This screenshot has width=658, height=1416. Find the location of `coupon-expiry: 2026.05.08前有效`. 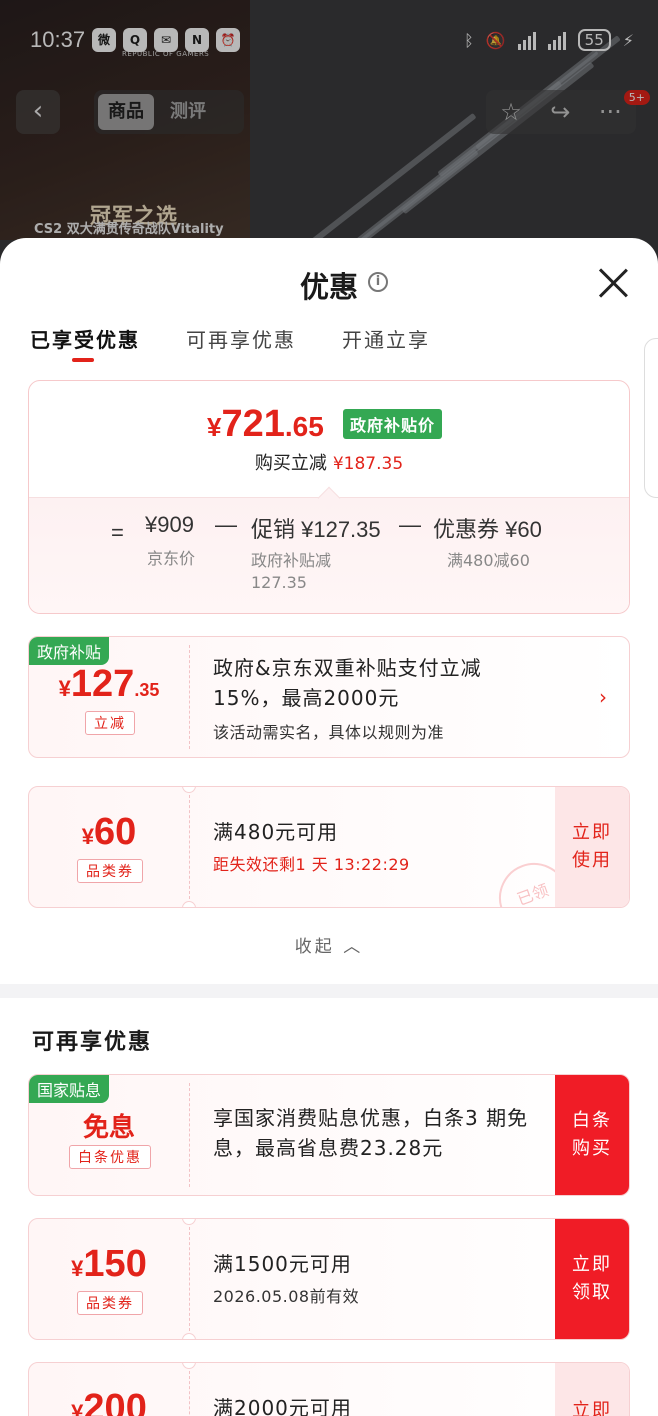

coupon-expiry: 2026.05.08前有效 is located at coordinates (286, 1296).